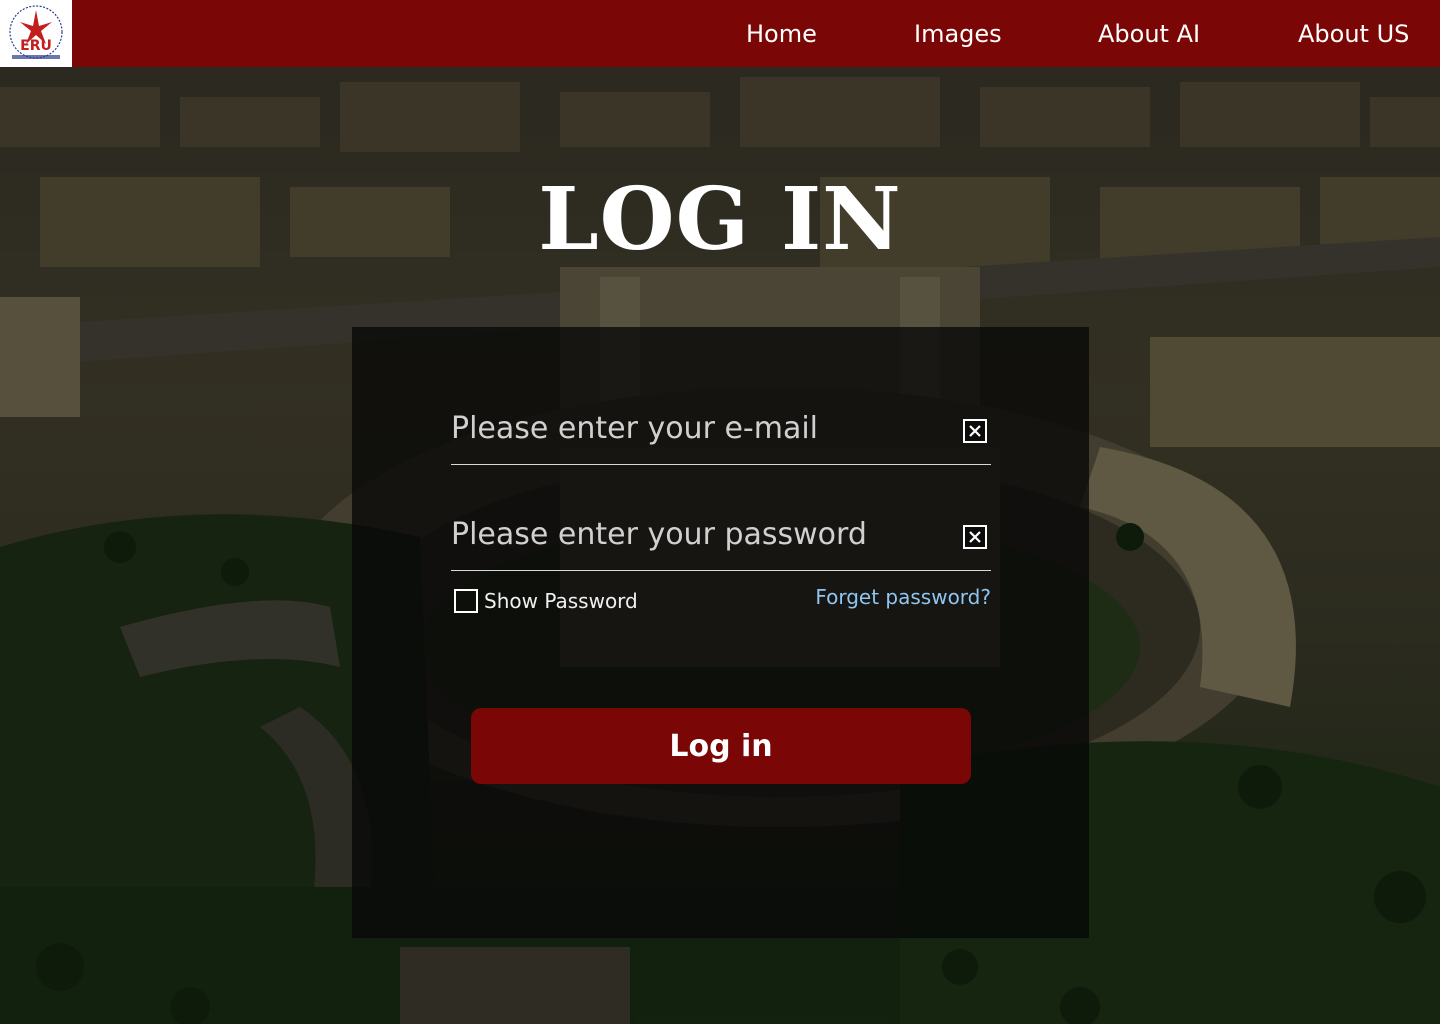 The width and height of the screenshot is (1440, 1024). I want to click on page-title: LOG IN, so click(720, 219).